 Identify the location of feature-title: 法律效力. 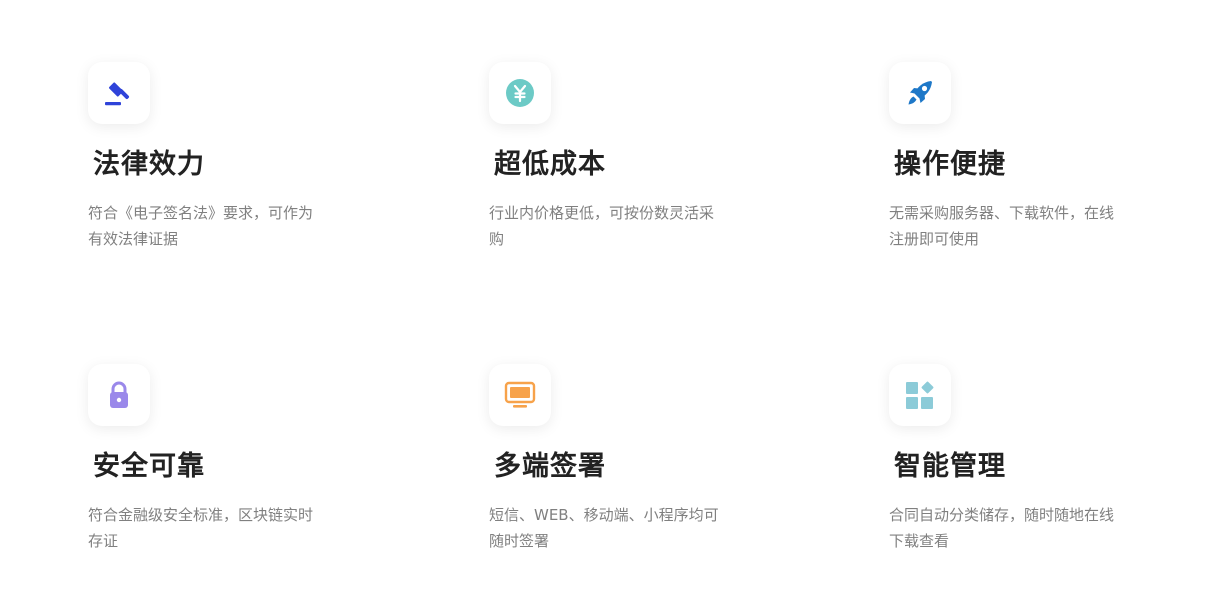
(149, 164).